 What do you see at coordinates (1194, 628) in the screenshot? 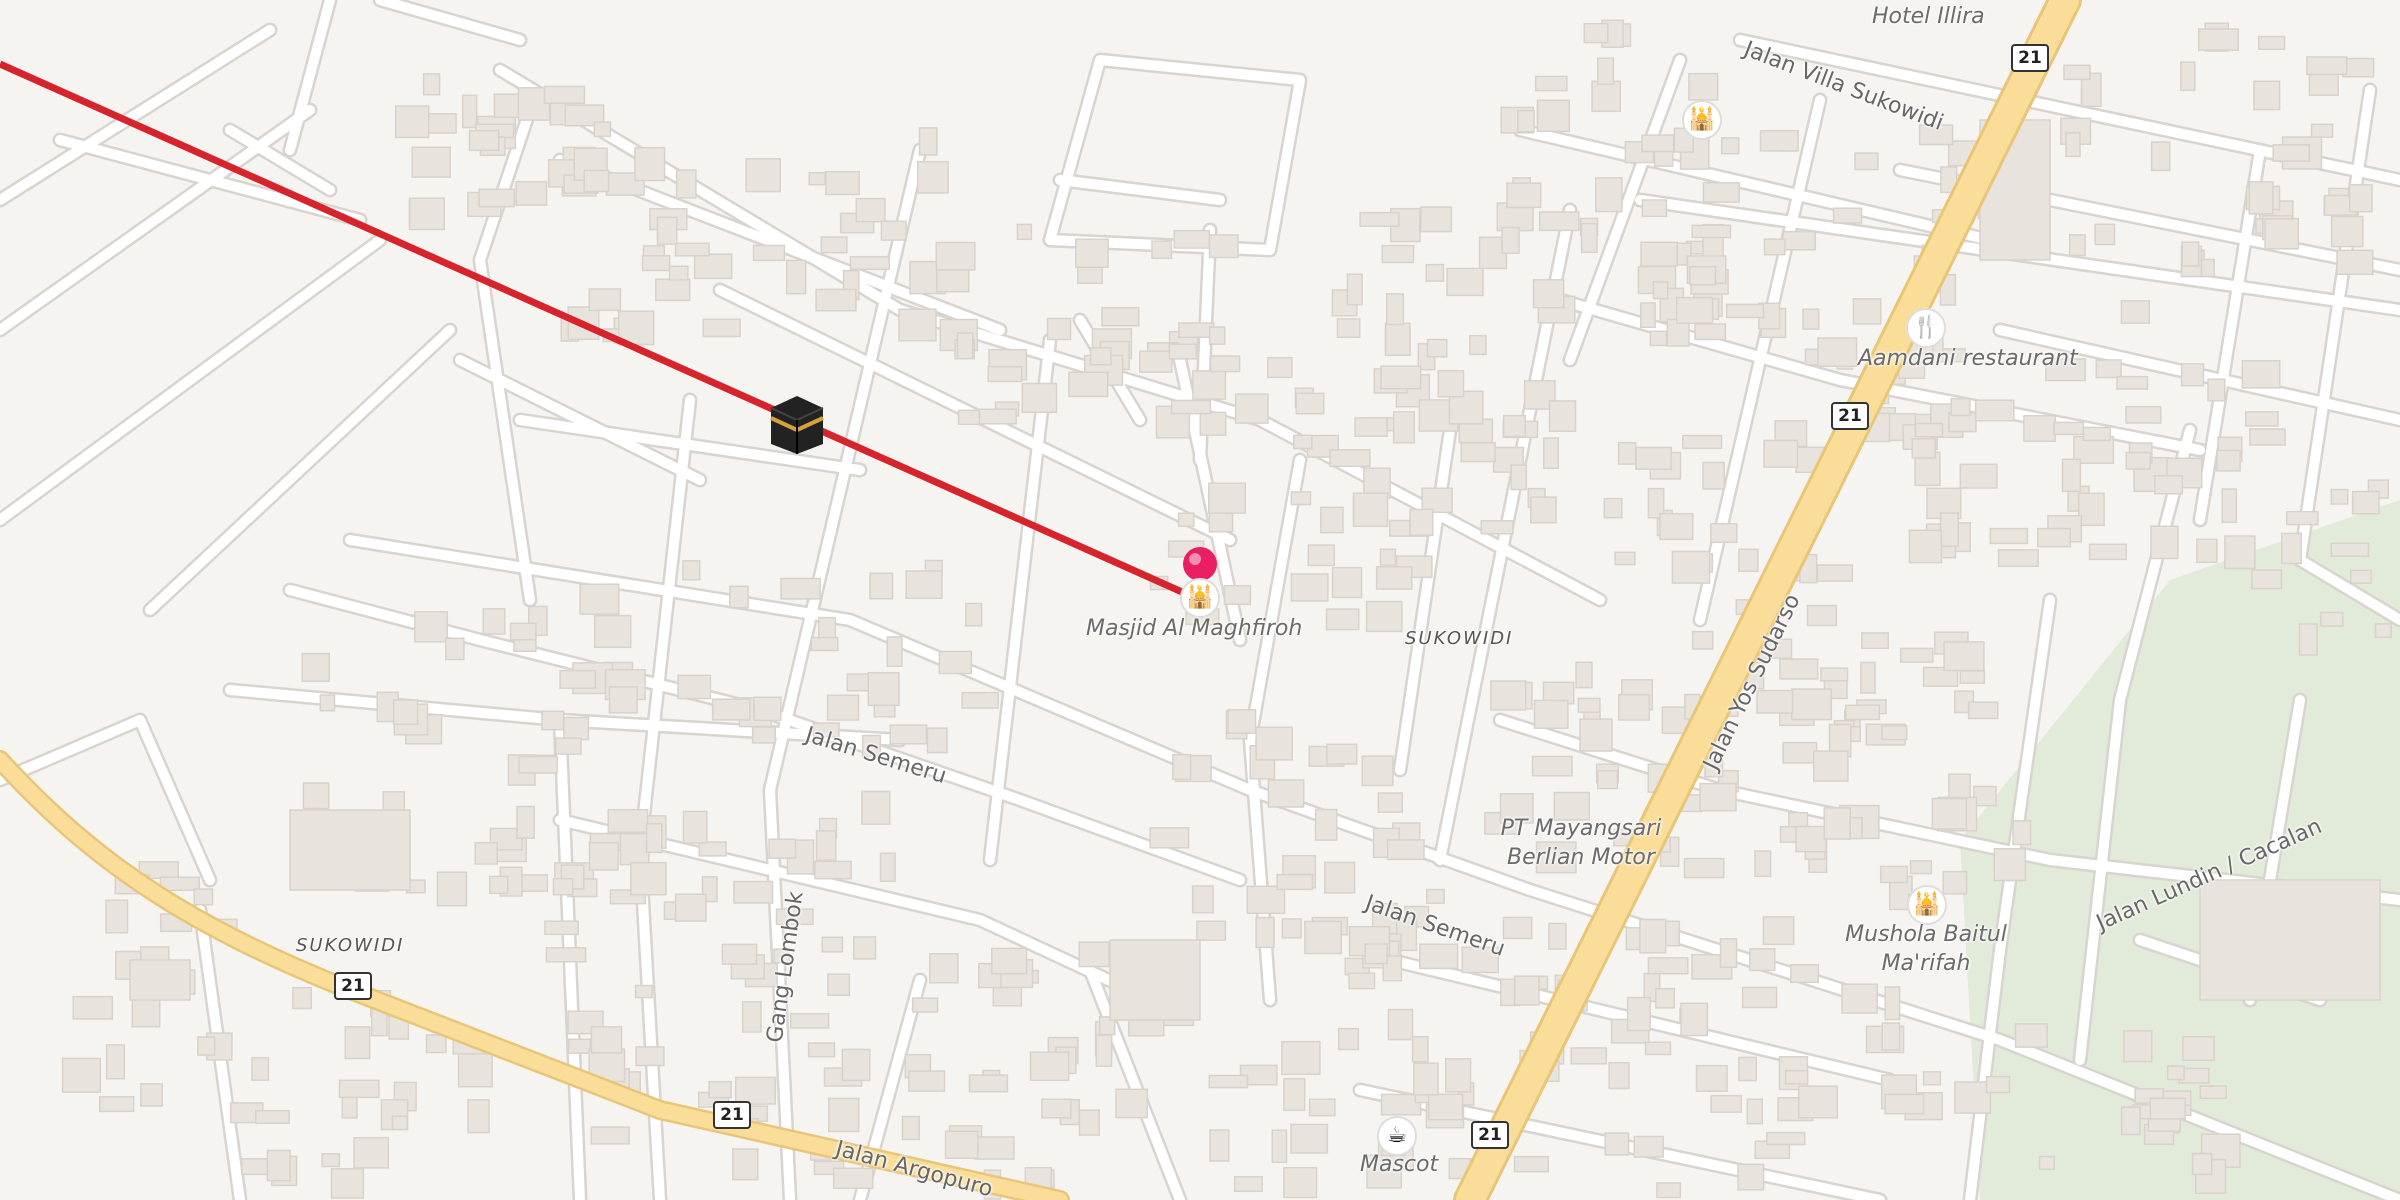
I see `poi-label-masjid: Masjid Al Maghfiroh` at bounding box center [1194, 628].